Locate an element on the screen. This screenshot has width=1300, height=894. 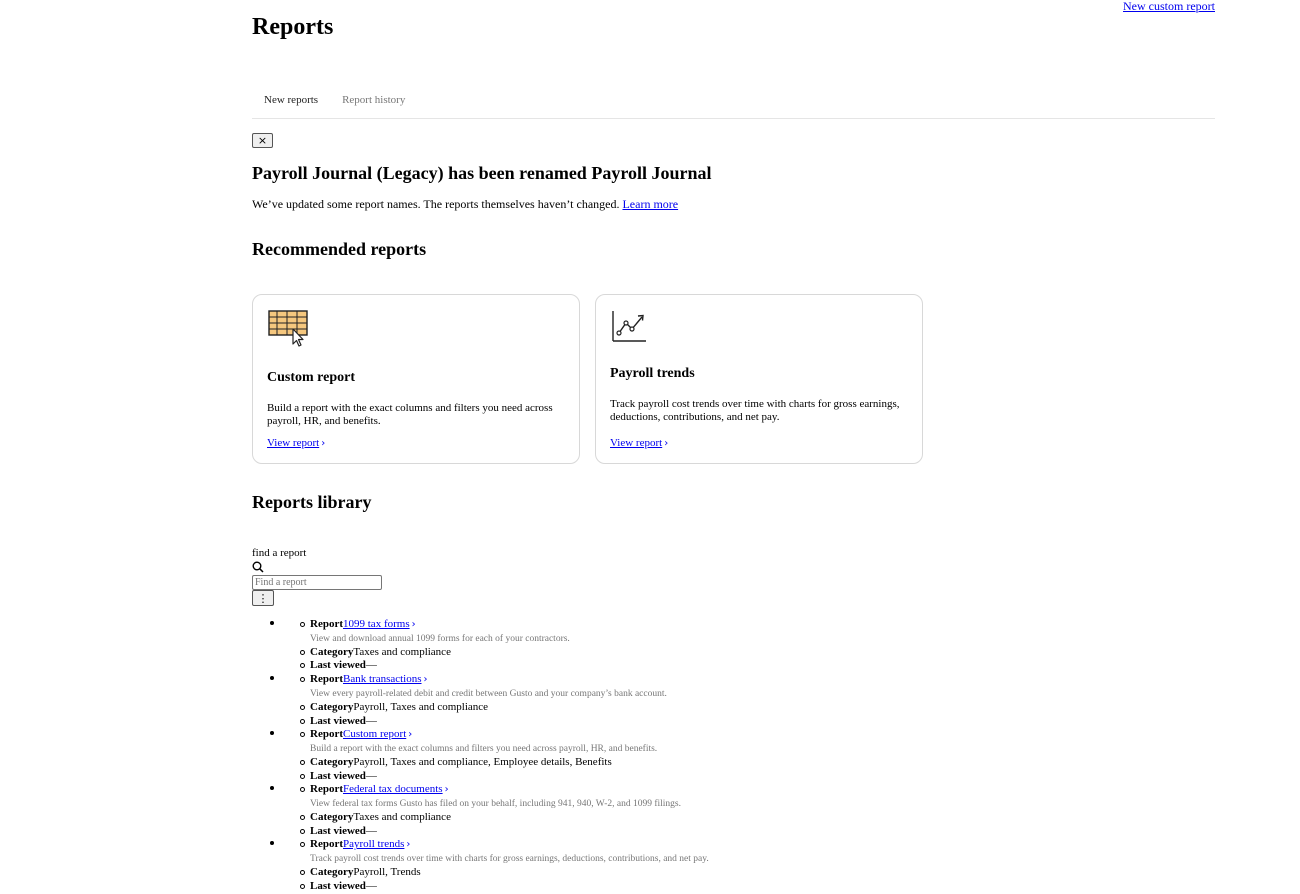
report-link: Bank transactions › is located at coordinates (385, 679).